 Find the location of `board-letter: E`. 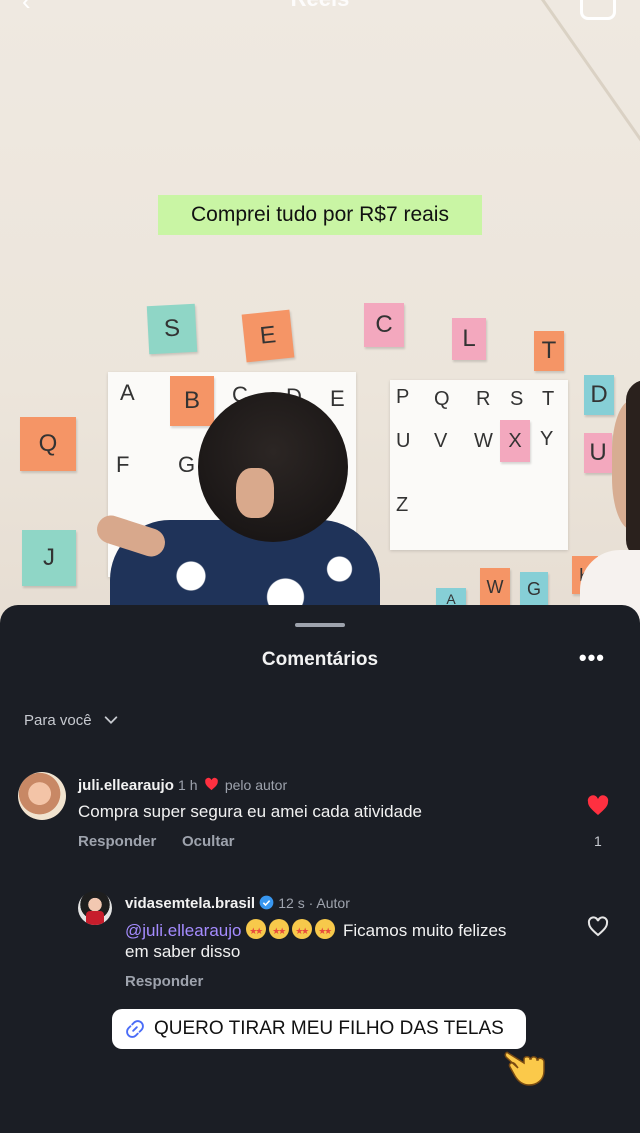

board-letter: E is located at coordinates (337, 398).